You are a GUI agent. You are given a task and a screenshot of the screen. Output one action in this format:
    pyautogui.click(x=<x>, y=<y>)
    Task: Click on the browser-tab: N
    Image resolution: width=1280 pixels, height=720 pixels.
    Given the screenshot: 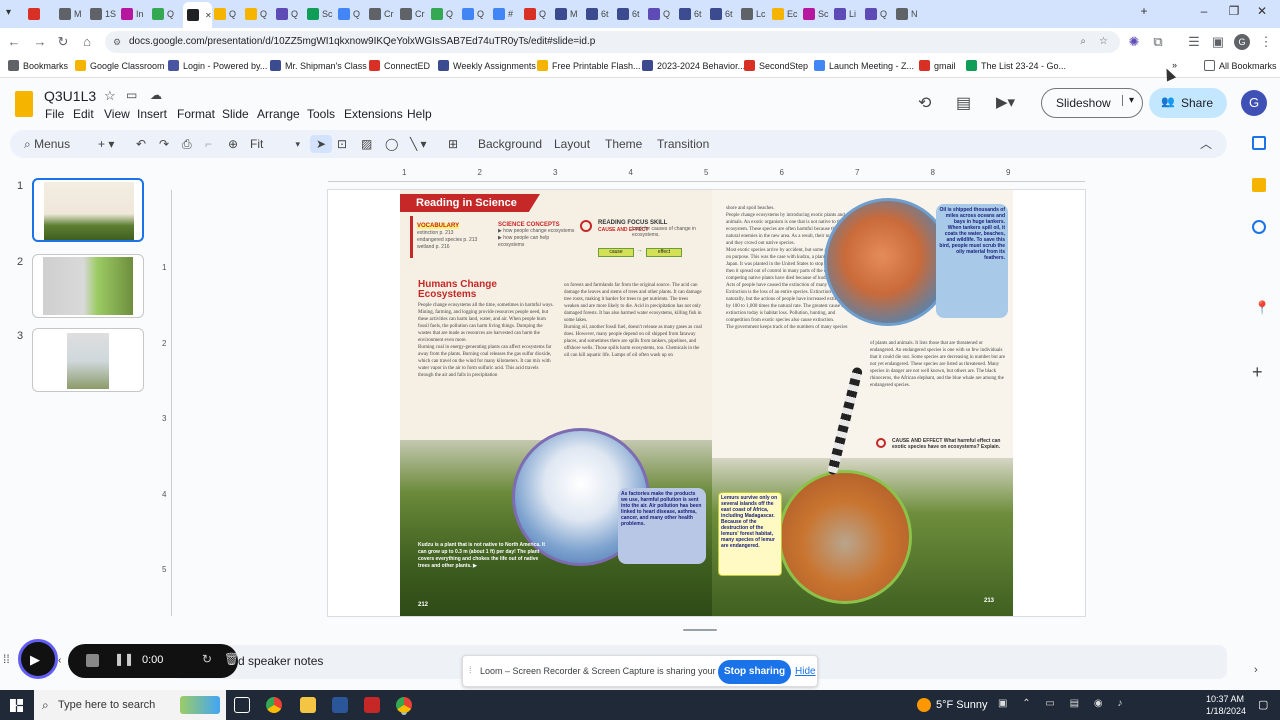 What is the action you would take?
    pyautogui.click(x=910, y=14)
    